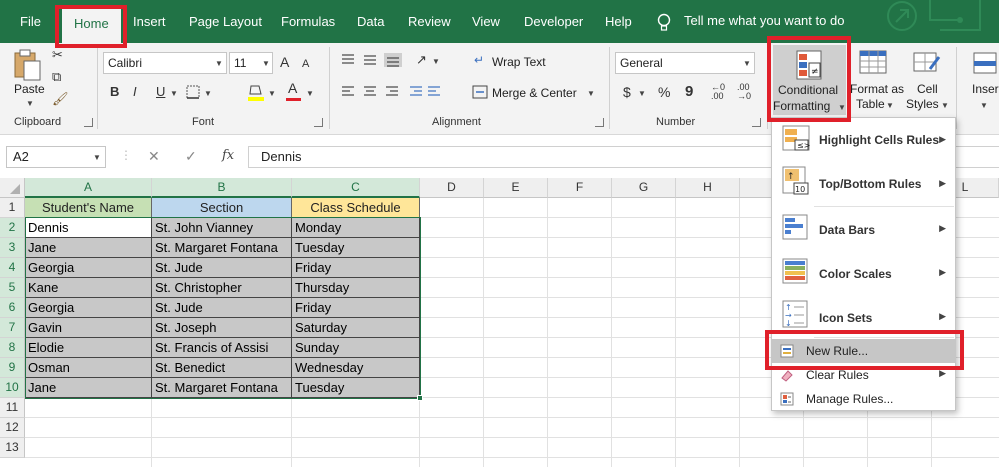 The height and width of the screenshot is (467, 999). I want to click on format-as-table-dropdown-icon: ▼, so click(890, 105).